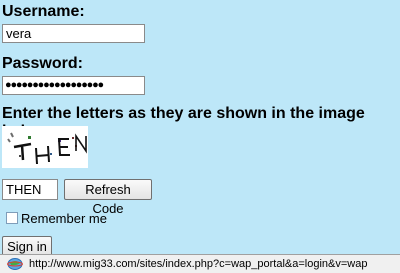 The width and height of the screenshot is (400, 273). Describe the element at coordinates (73, 85) in the screenshot. I see `password-input: ●●●●●●●●●●●●●●●●●●` at that location.